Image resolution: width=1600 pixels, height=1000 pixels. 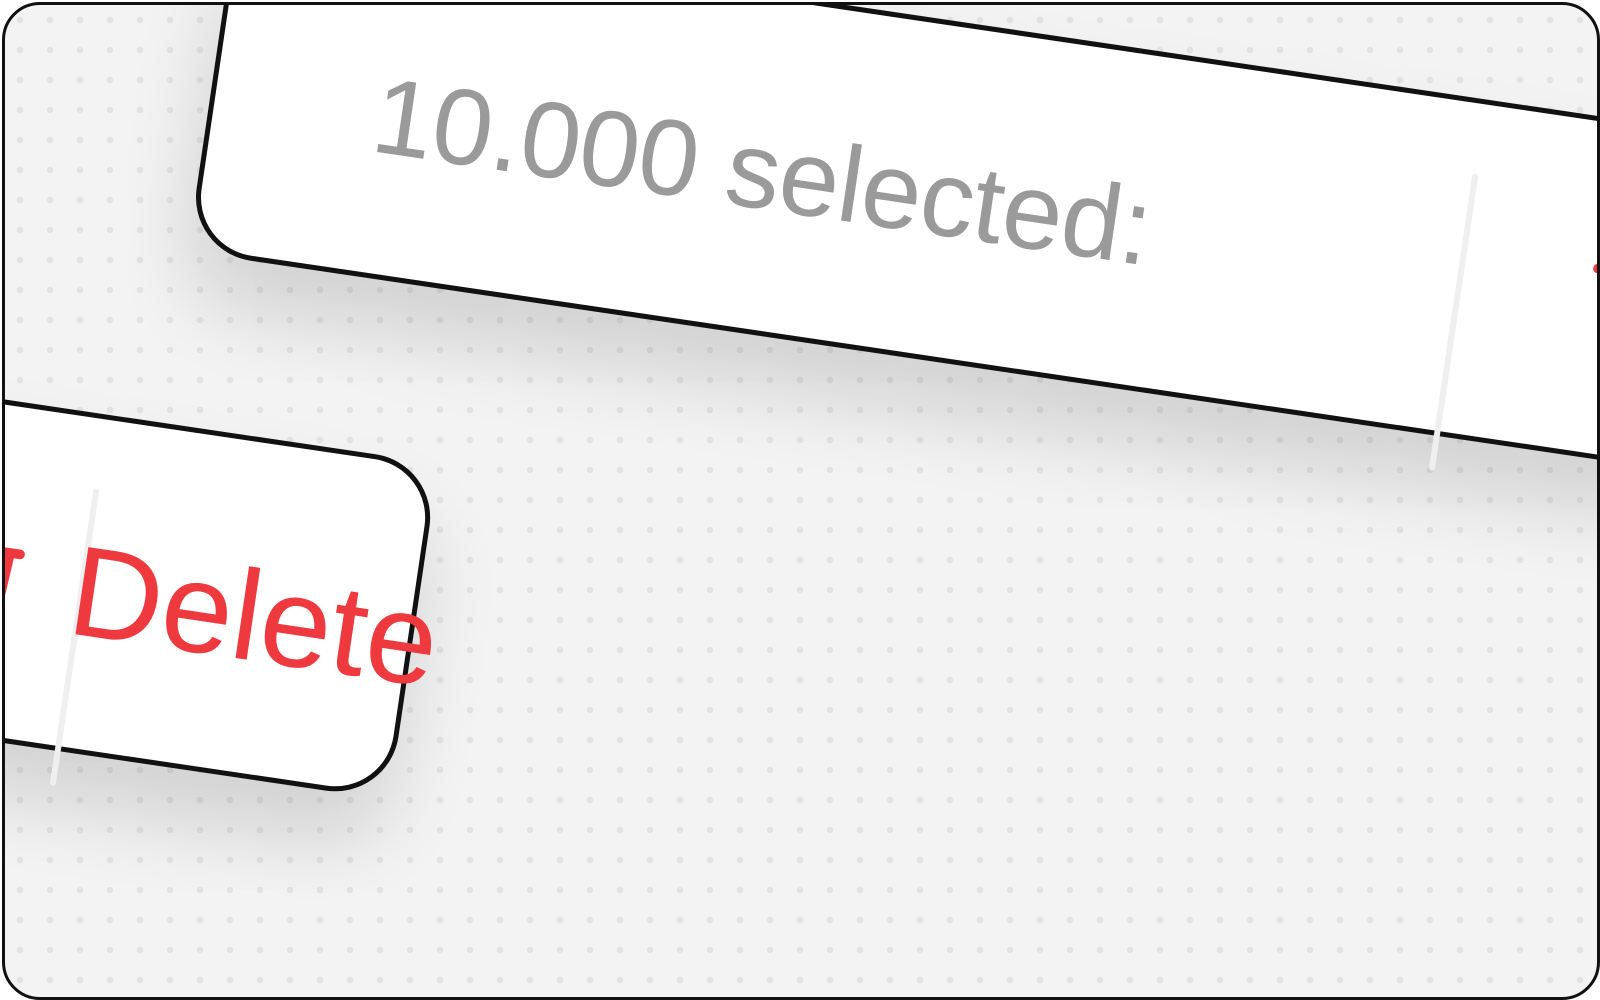 What do you see at coordinates (254, 617) in the screenshot?
I see `delete-label: Delete` at bounding box center [254, 617].